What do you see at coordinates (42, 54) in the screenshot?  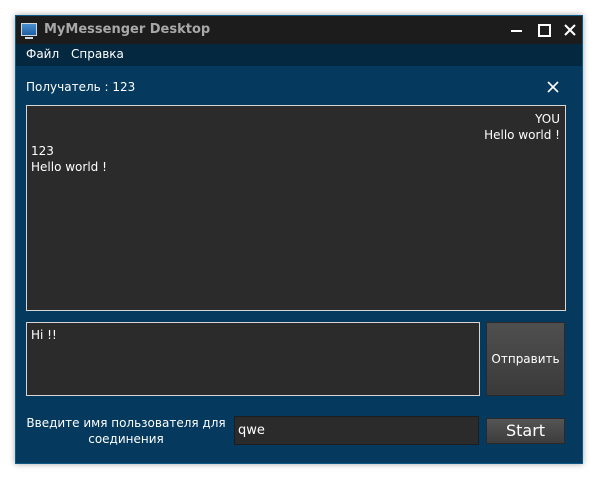 I see `menu-file: Файл` at bounding box center [42, 54].